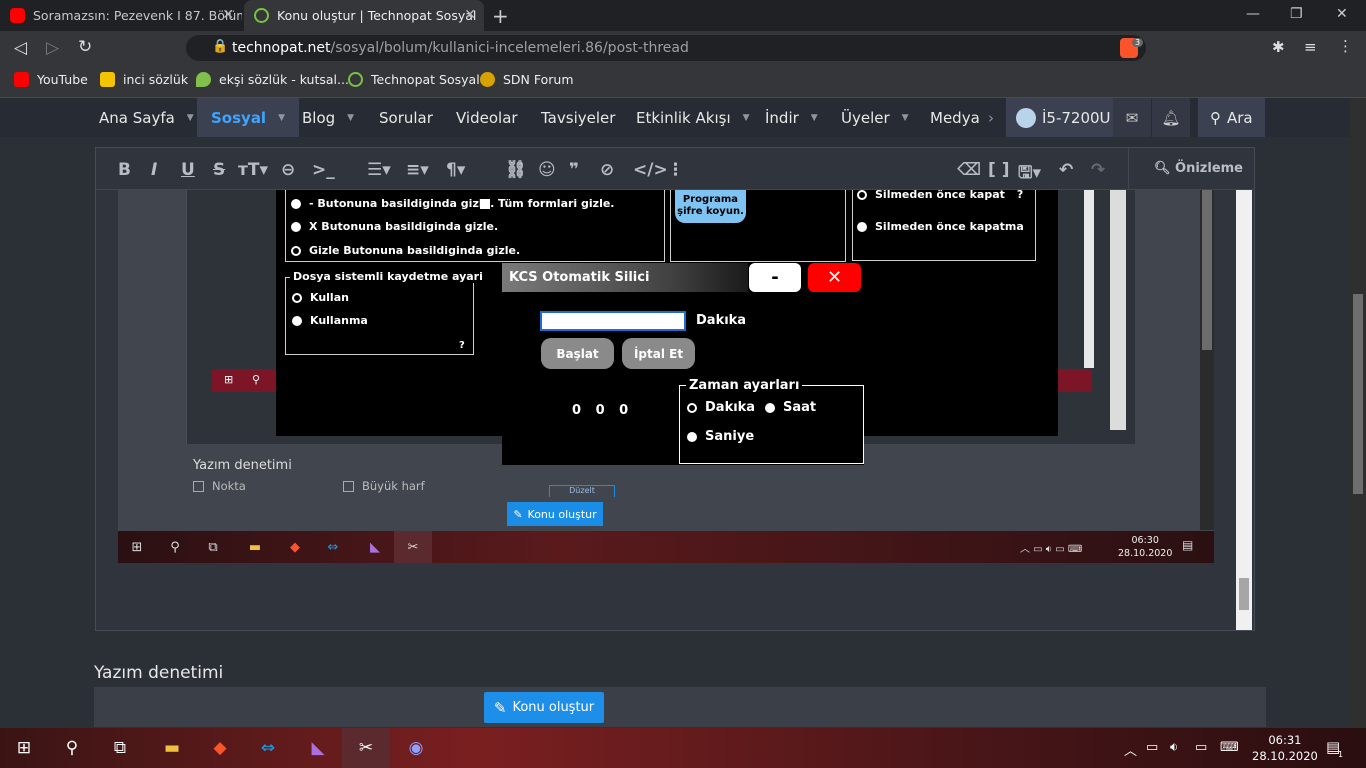  Describe the element at coordinates (1098, 170) in the screenshot. I see `redo-icon: ↷` at that location.